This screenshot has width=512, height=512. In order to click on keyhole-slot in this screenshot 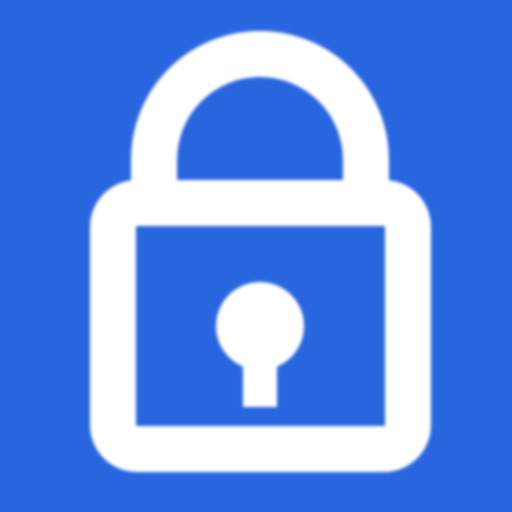, I will do `click(260, 378)`.